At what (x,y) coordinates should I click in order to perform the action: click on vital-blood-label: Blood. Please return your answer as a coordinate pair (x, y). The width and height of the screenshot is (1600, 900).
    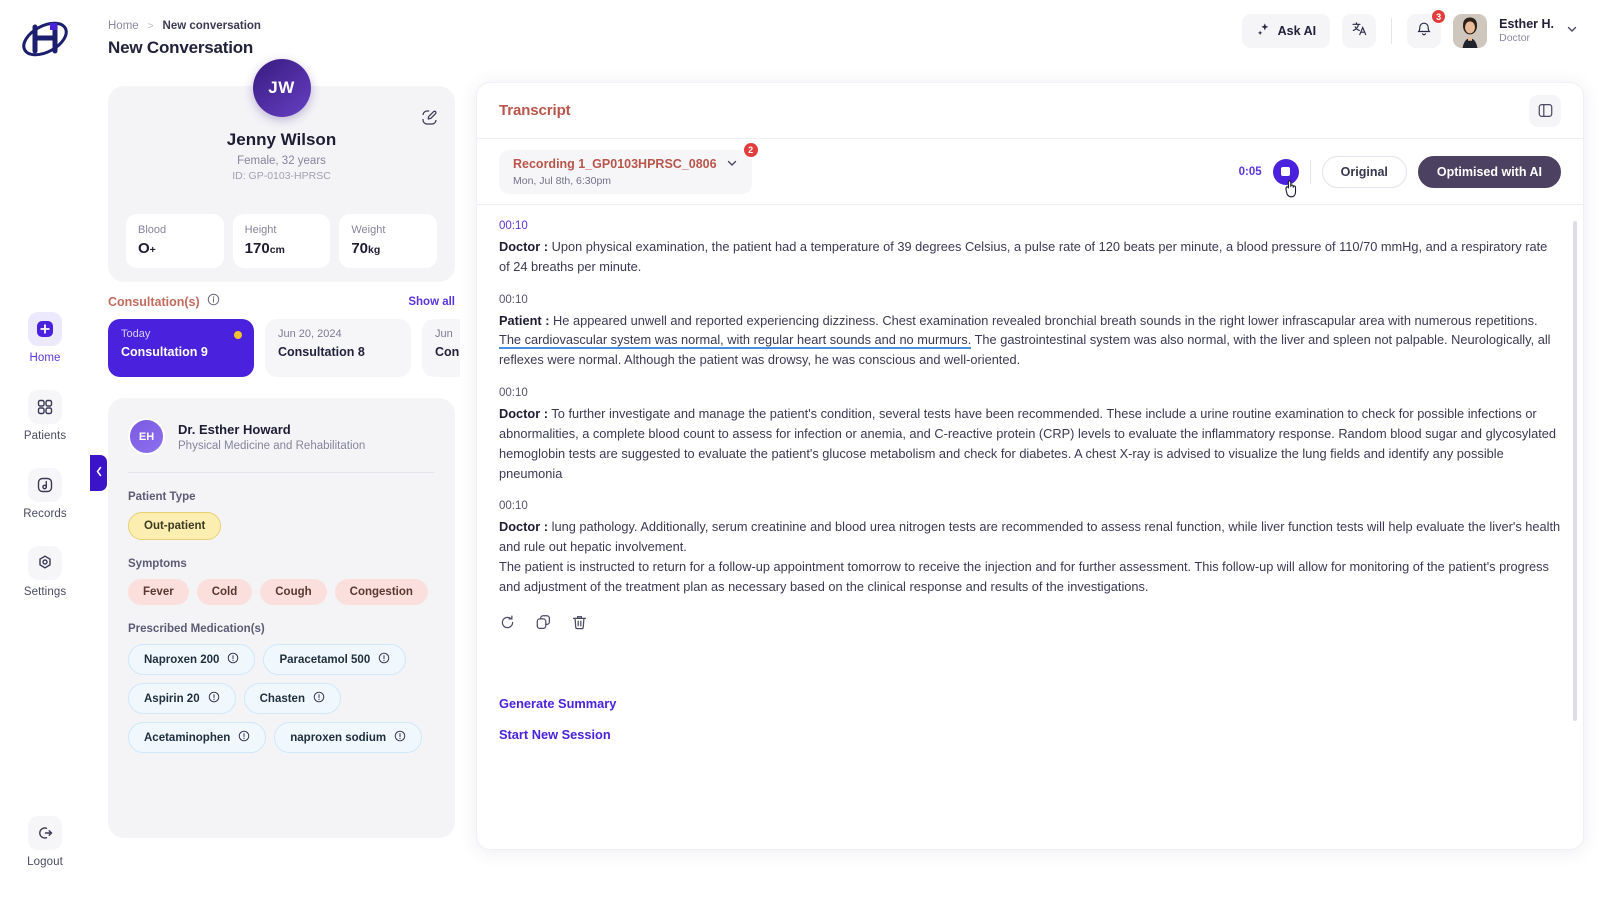
    Looking at the image, I should click on (152, 230).